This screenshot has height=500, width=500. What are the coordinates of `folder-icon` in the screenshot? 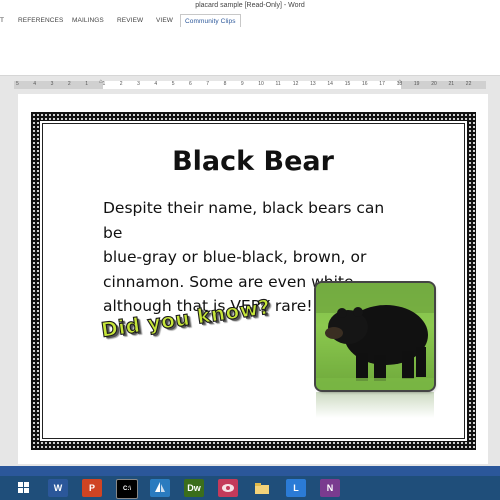 It's located at (262, 488).